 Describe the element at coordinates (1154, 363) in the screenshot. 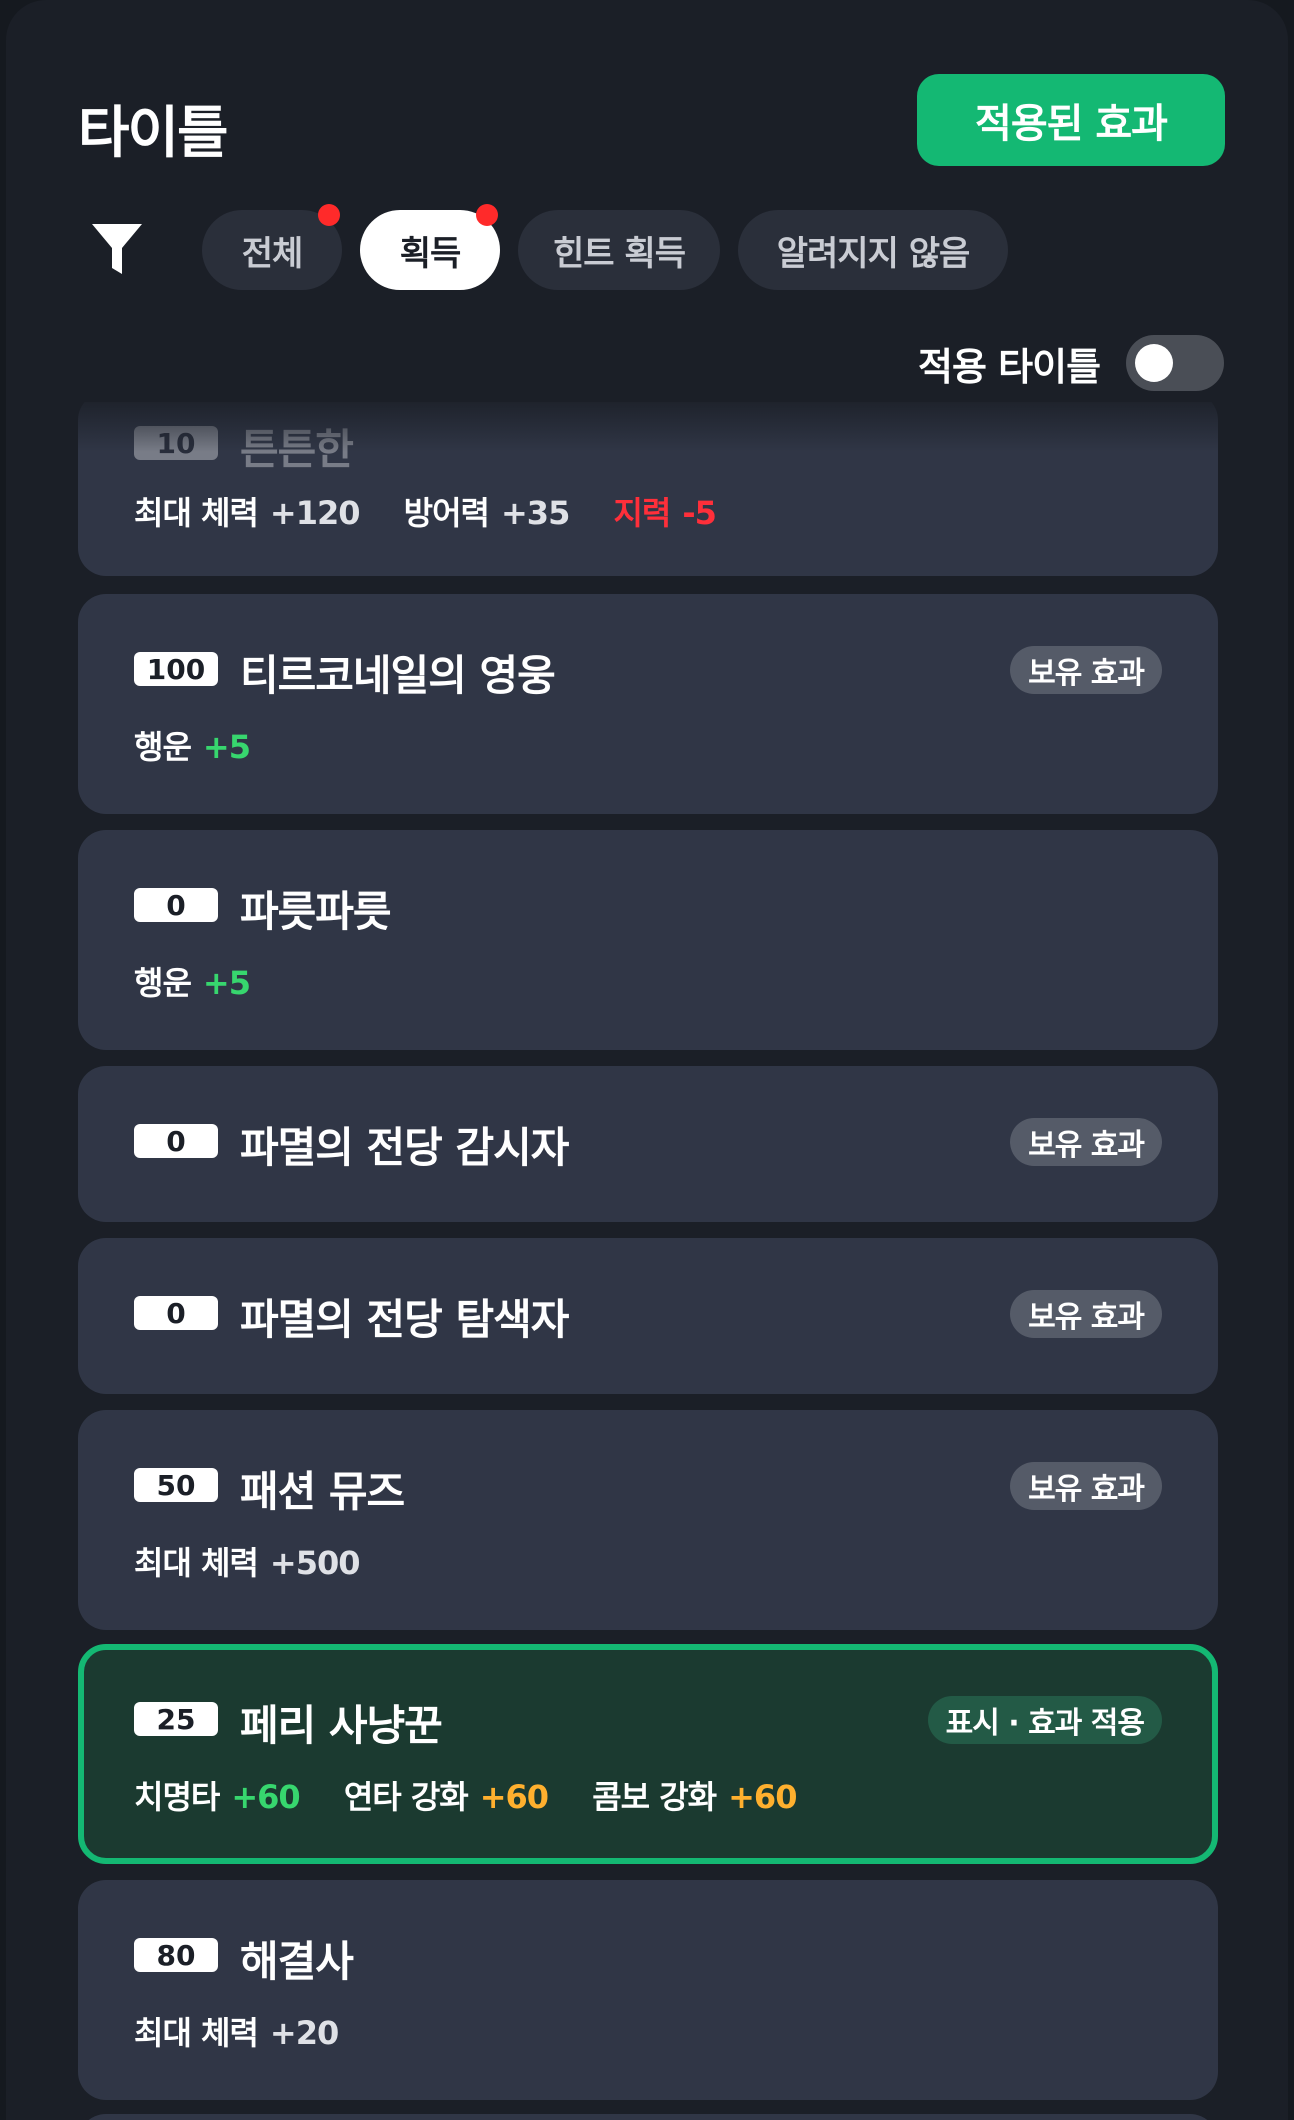

I see `toggle-knob` at that location.